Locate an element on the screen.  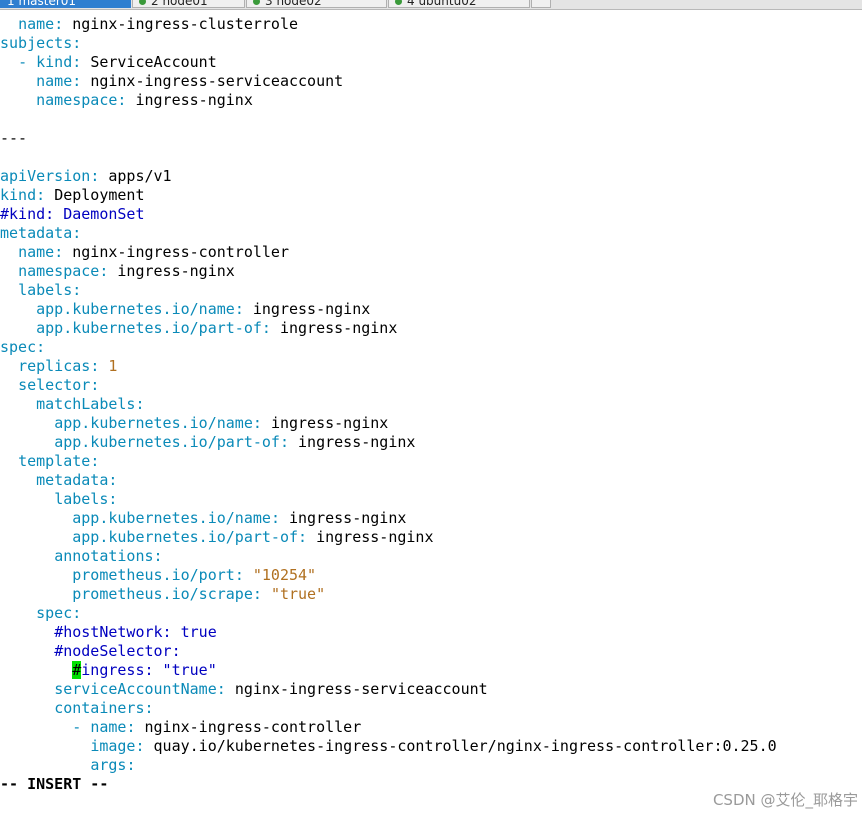
tab-label: 3 node02 is located at coordinates (293, 4).